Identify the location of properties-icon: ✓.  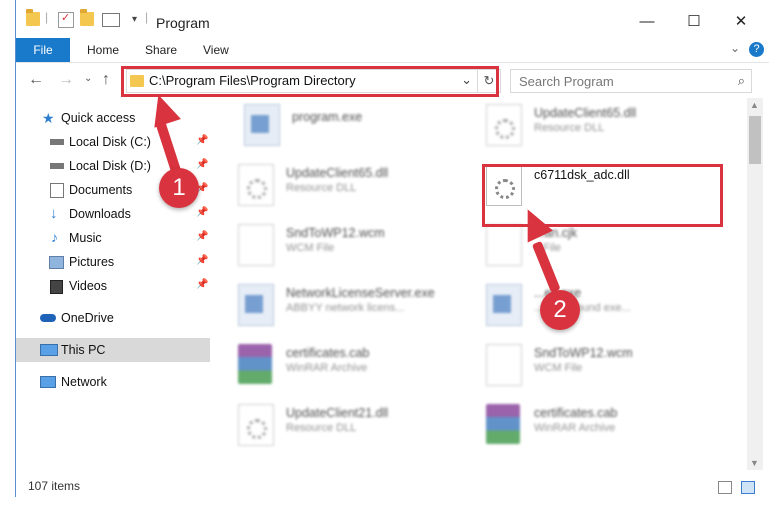
(66, 20).